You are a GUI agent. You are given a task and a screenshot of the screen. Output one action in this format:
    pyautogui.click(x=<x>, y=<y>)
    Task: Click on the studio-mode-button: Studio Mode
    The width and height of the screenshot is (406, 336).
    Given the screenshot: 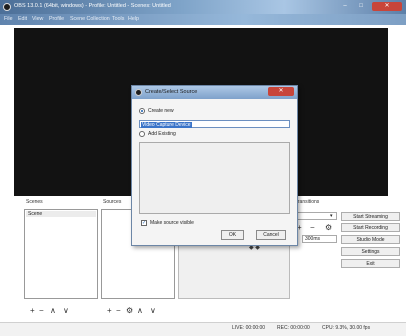 What is the action you would take?
    pyautogui.click(x=370, y=239)
    